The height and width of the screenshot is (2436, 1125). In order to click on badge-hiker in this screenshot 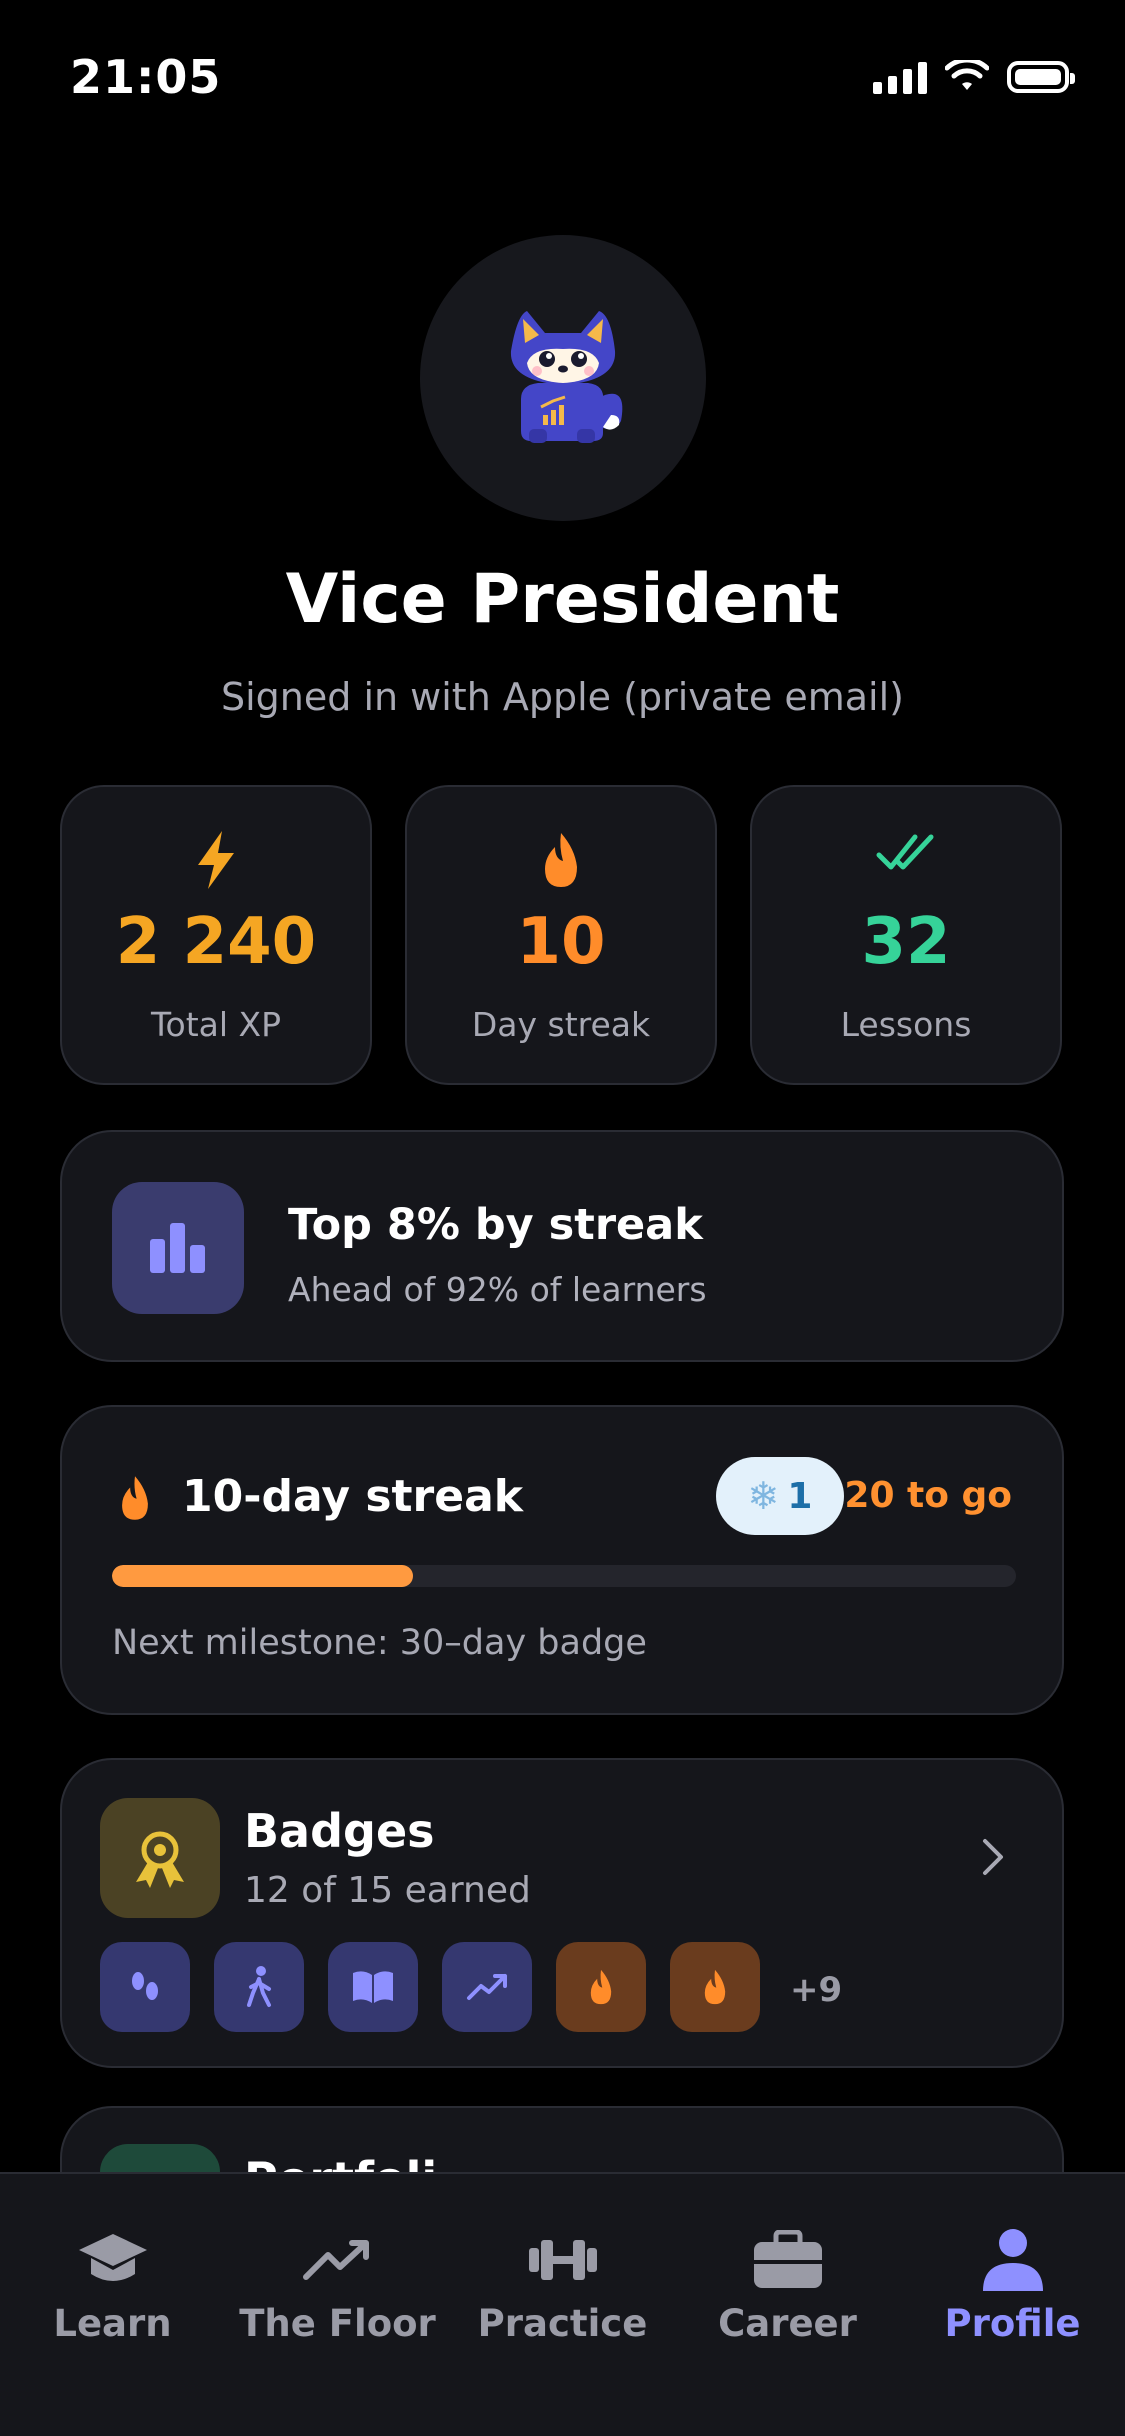, I will do `click(259, 1987)`.